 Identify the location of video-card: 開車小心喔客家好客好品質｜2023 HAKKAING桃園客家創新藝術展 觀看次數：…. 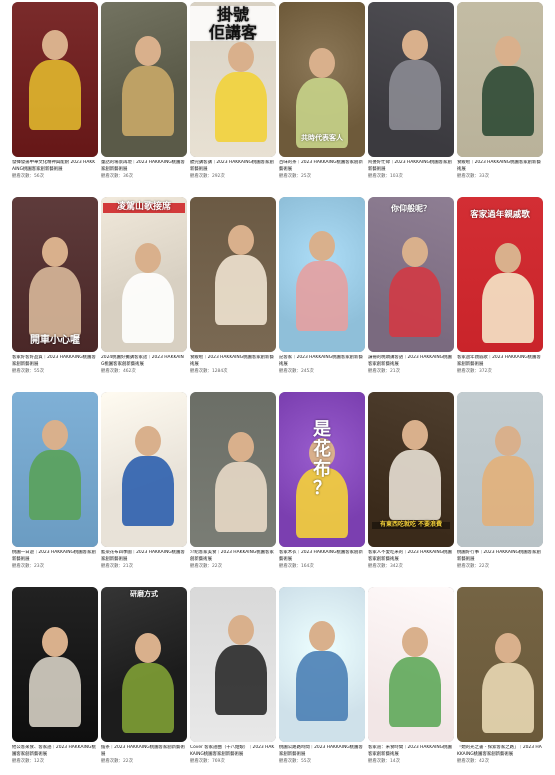
(55, 286).